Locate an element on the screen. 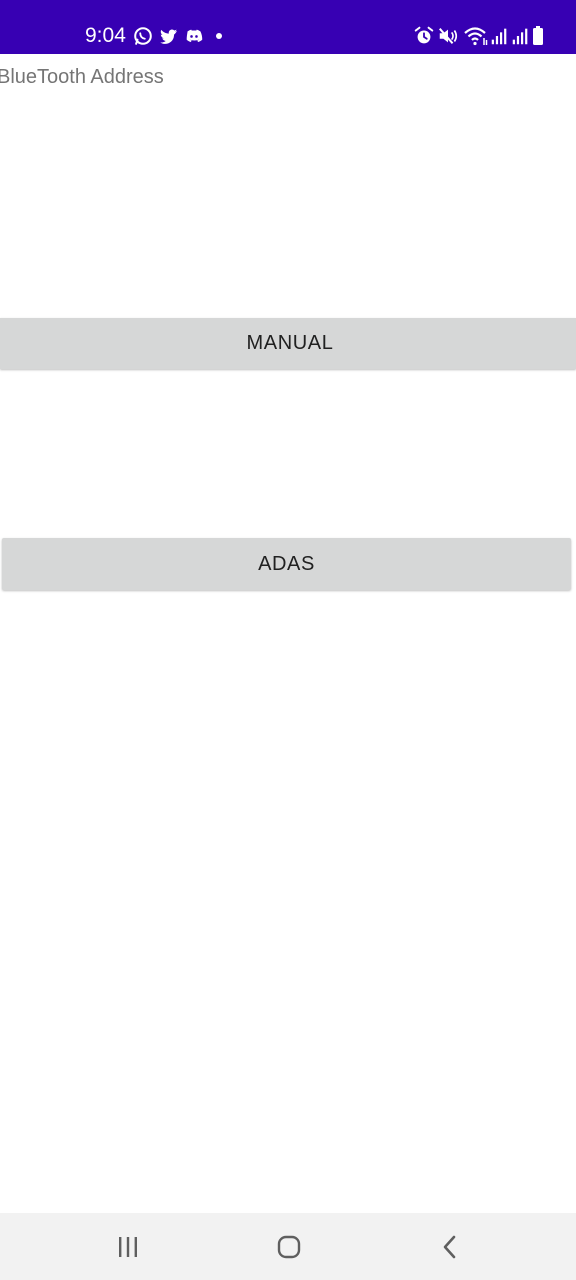 The width and height of the screenshot is (576, 1280). twitter-icon is located at coordinates (168, 36).